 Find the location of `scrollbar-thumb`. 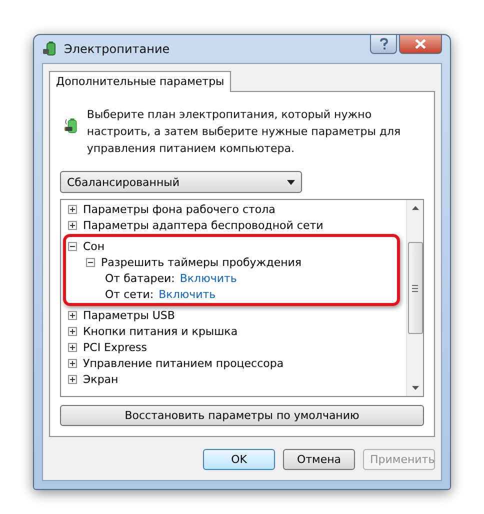

scrollbar-thumb is located at coordinates (415, 288).